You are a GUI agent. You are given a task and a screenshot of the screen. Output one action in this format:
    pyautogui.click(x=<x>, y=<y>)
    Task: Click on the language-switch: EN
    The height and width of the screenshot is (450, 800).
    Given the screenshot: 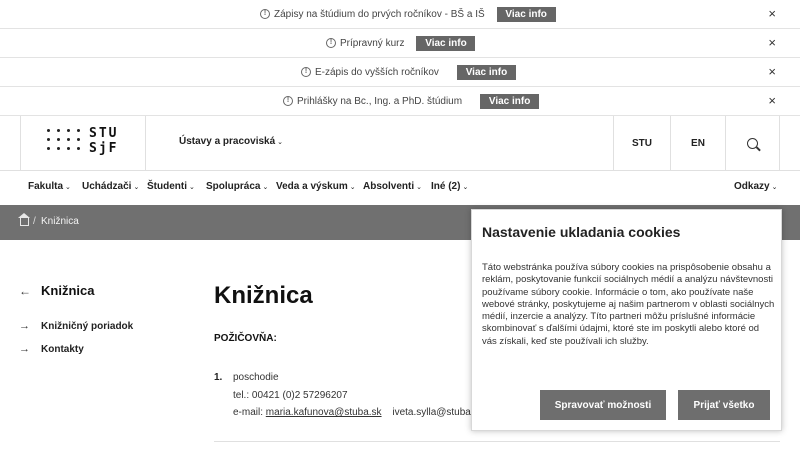 What is the action you would take?
    pyautogui.click(x=697, y=143)
    